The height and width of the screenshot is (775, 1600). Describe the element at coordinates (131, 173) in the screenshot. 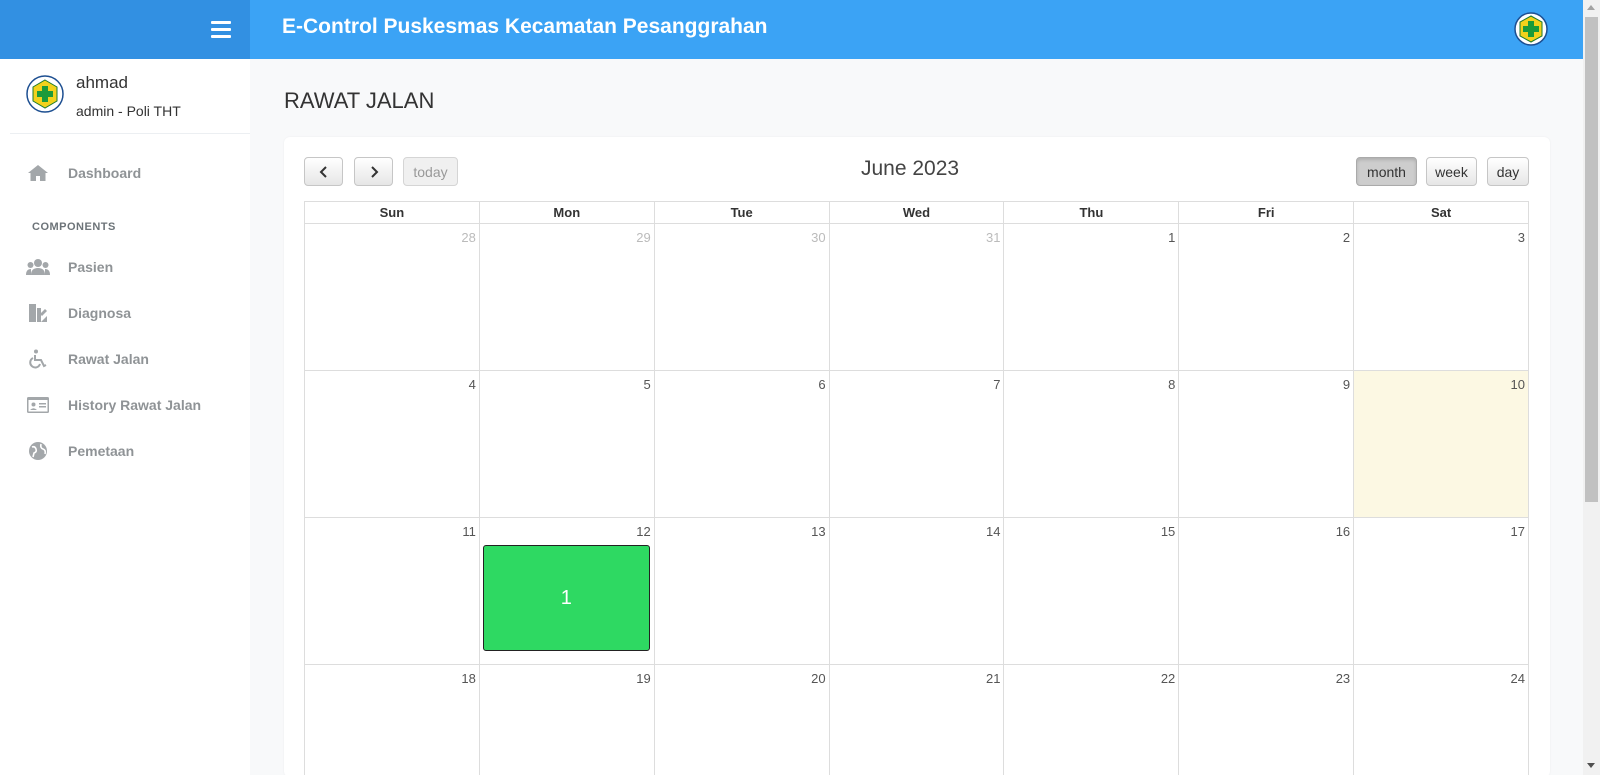

I see `sidebar-item-dashboard: Dashboard` at that location.